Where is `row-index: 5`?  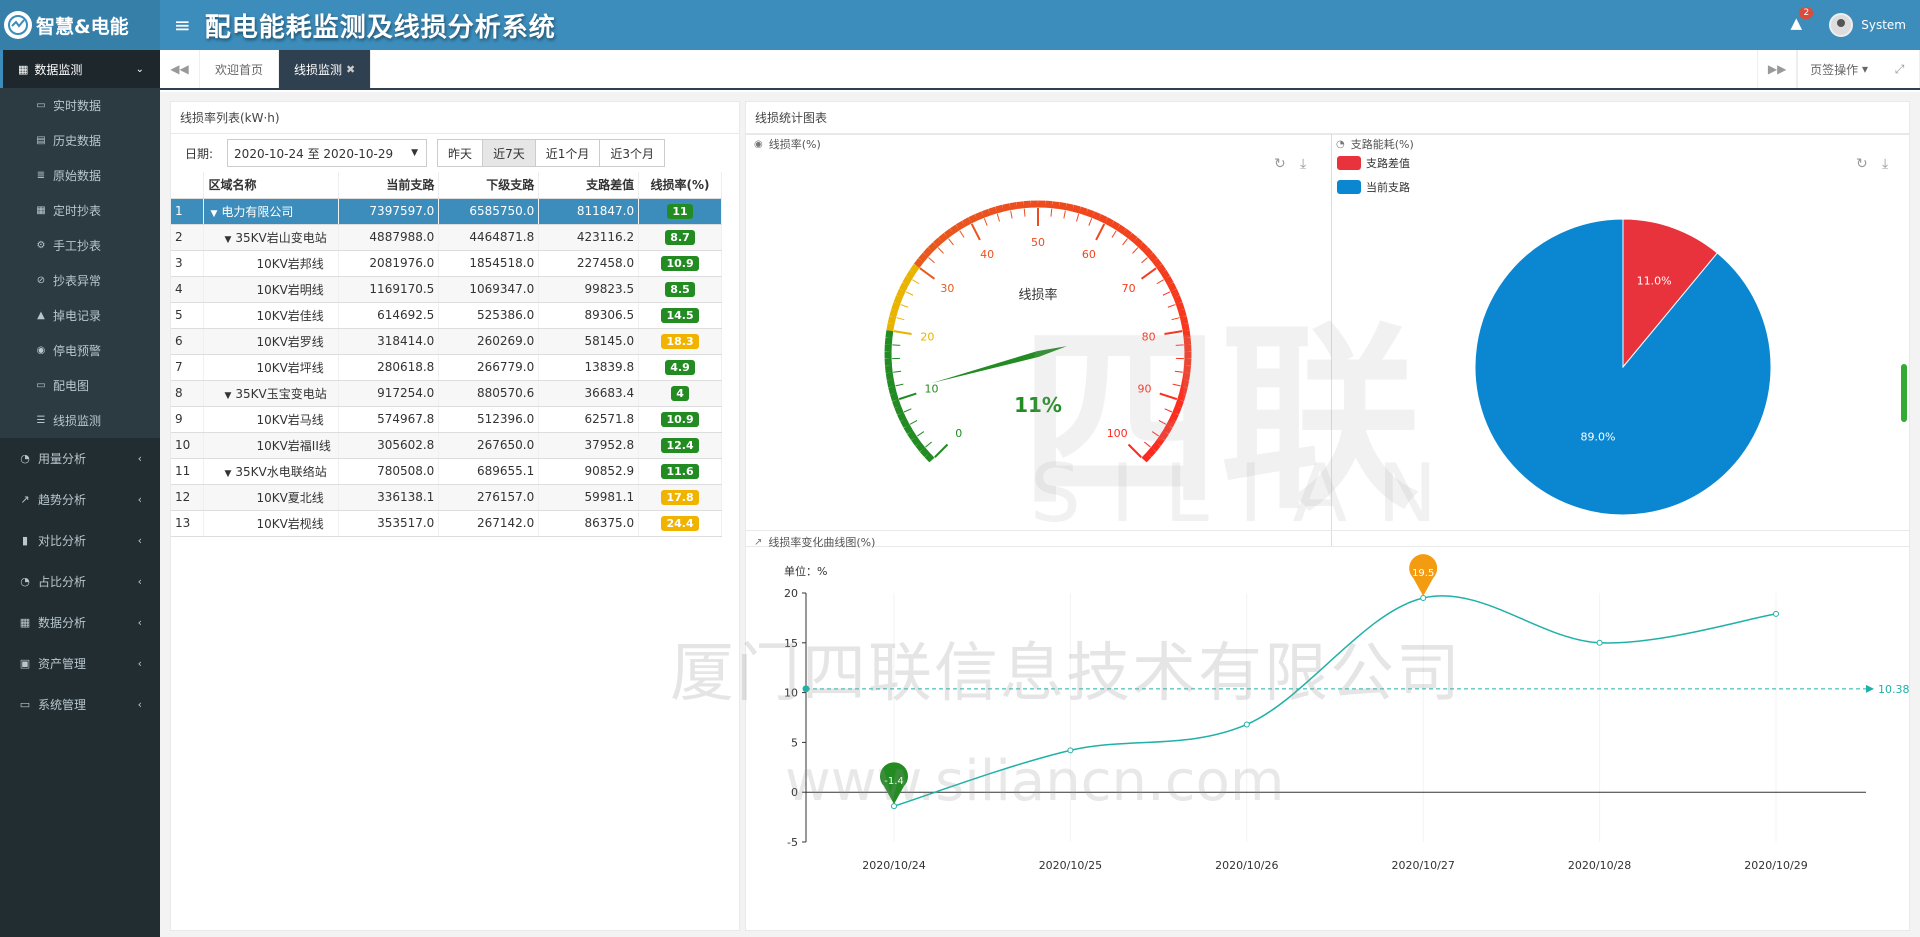
row-index: 5 is located at coordinates (188, 315).